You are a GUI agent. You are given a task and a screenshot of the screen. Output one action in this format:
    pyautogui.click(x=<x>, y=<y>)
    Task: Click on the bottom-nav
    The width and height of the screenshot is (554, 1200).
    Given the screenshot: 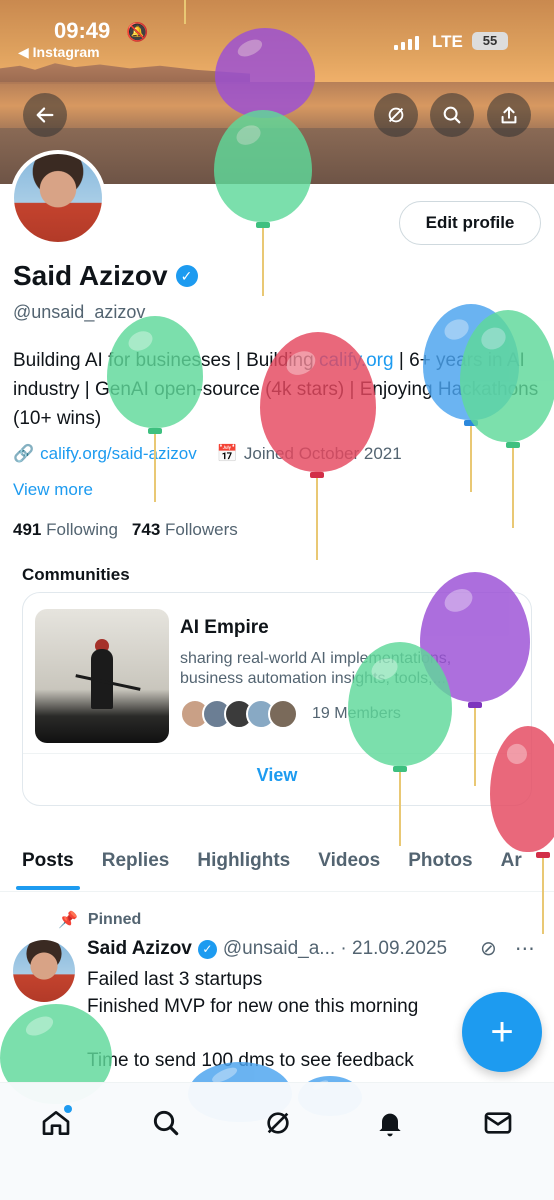 What is the action you would take?
    pyautogui.click(x=277, y=1141)
    